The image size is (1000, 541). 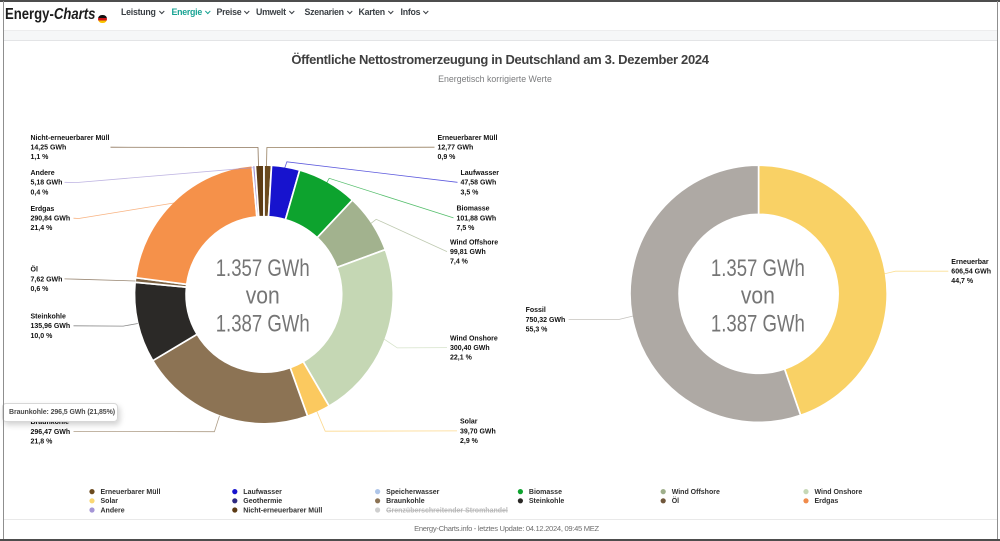 What do you see at coordinates (469, 441) in the screenshot?
I see `svg-text: 2,9 %` at bounding box center [469, 441].